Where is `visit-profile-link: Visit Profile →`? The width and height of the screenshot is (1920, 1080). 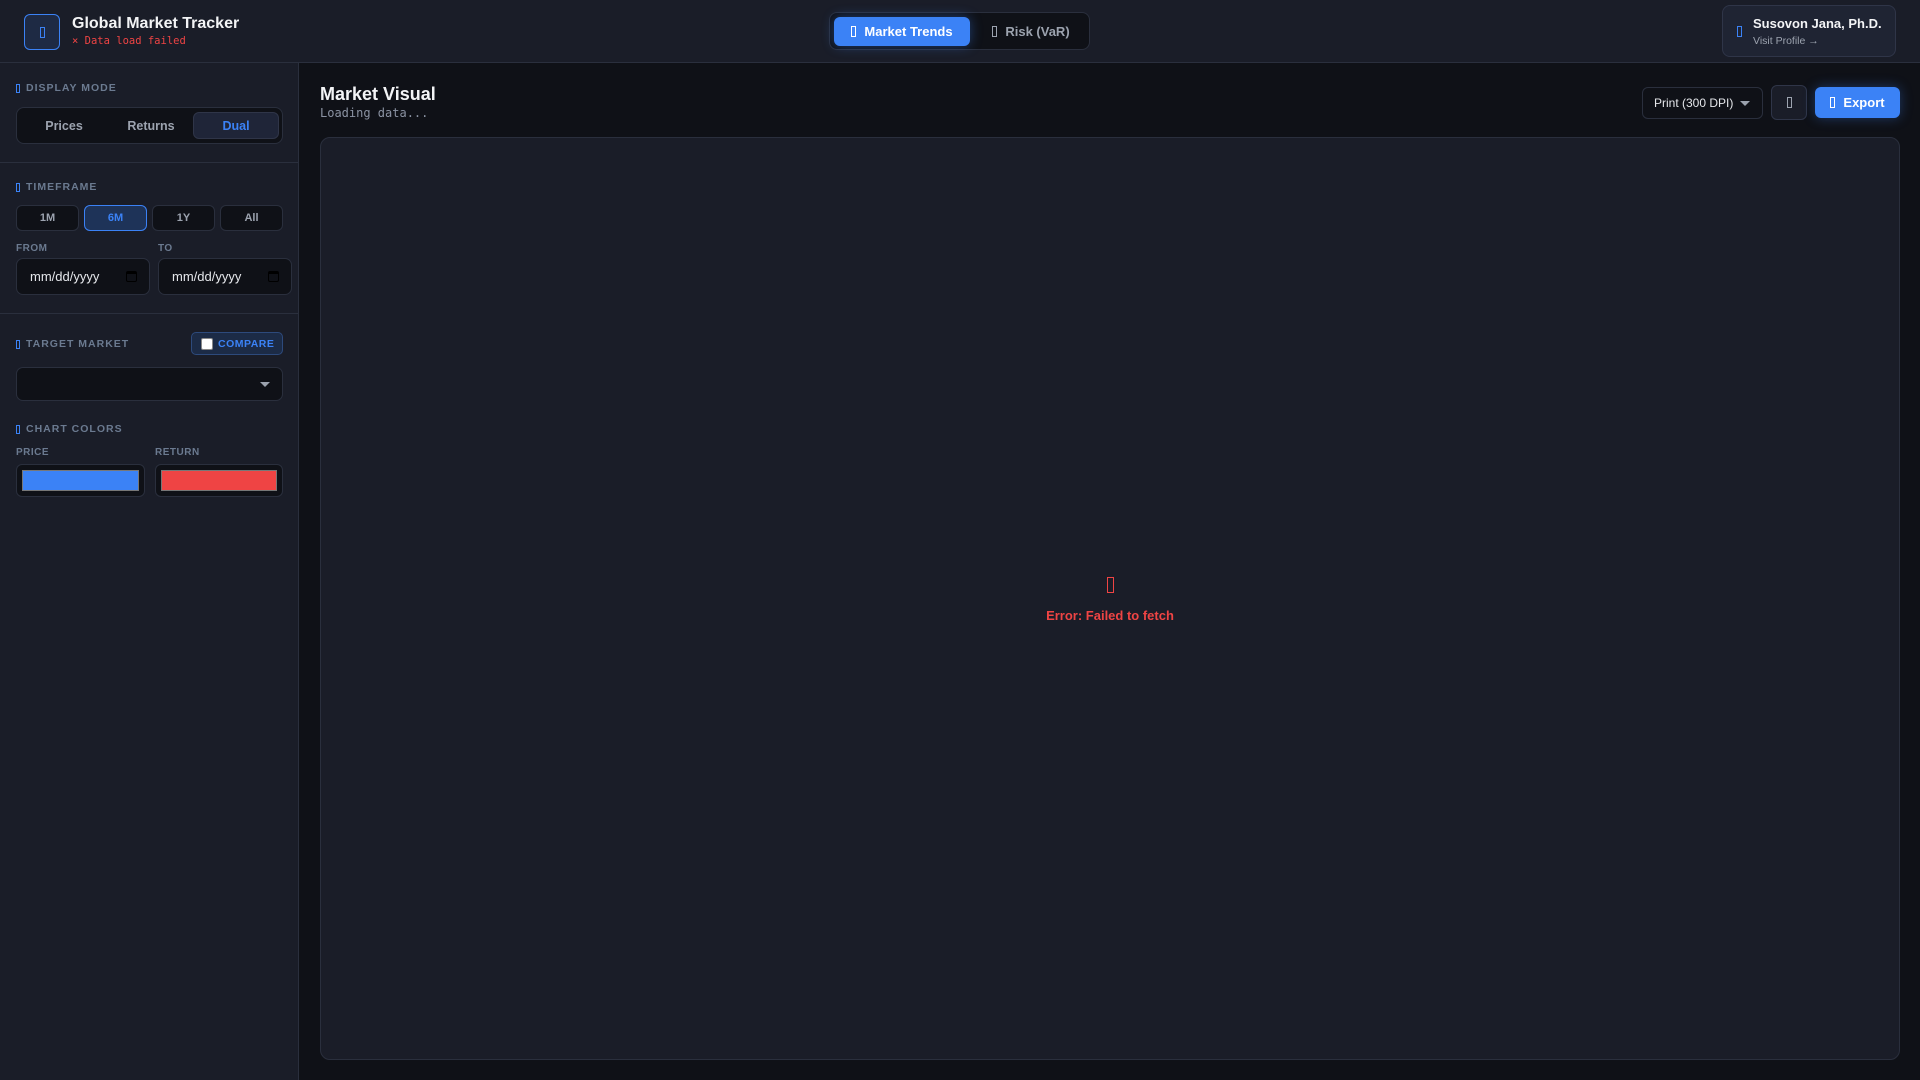
visit-profile-link: Visit Profile → is located at coordinates (1786, 41).